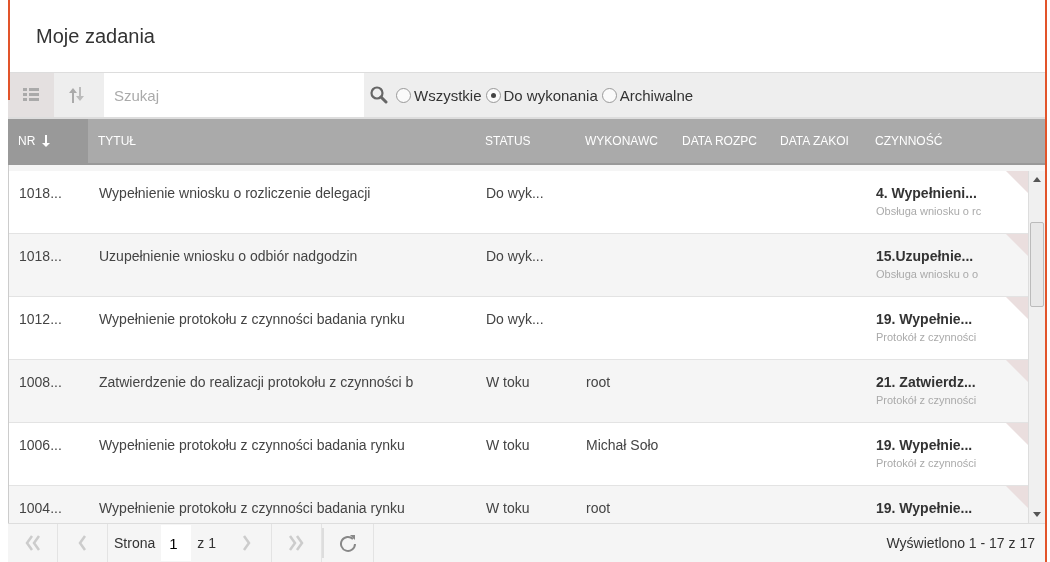 The height and width of the screenshot is (562, 1050). What do you see at coordinates (1037, 514) in the screenshot?
I see `scroll-down-icon` at bounding box center [1037, 514].